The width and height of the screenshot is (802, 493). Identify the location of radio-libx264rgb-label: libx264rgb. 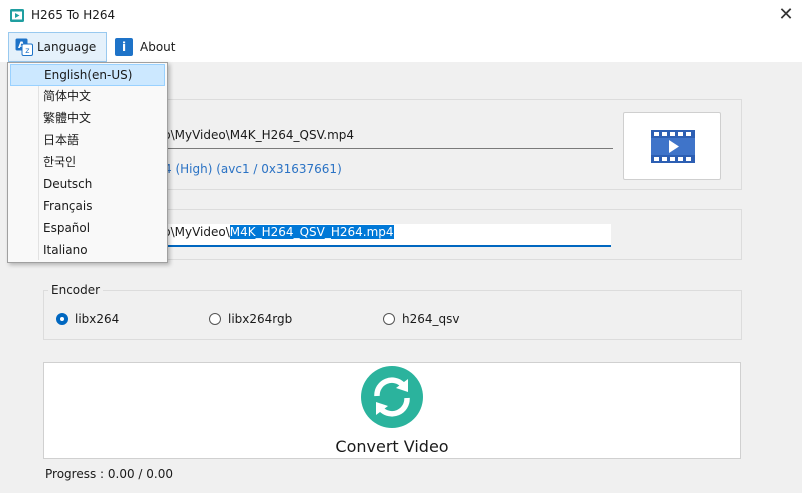
(260, 319).